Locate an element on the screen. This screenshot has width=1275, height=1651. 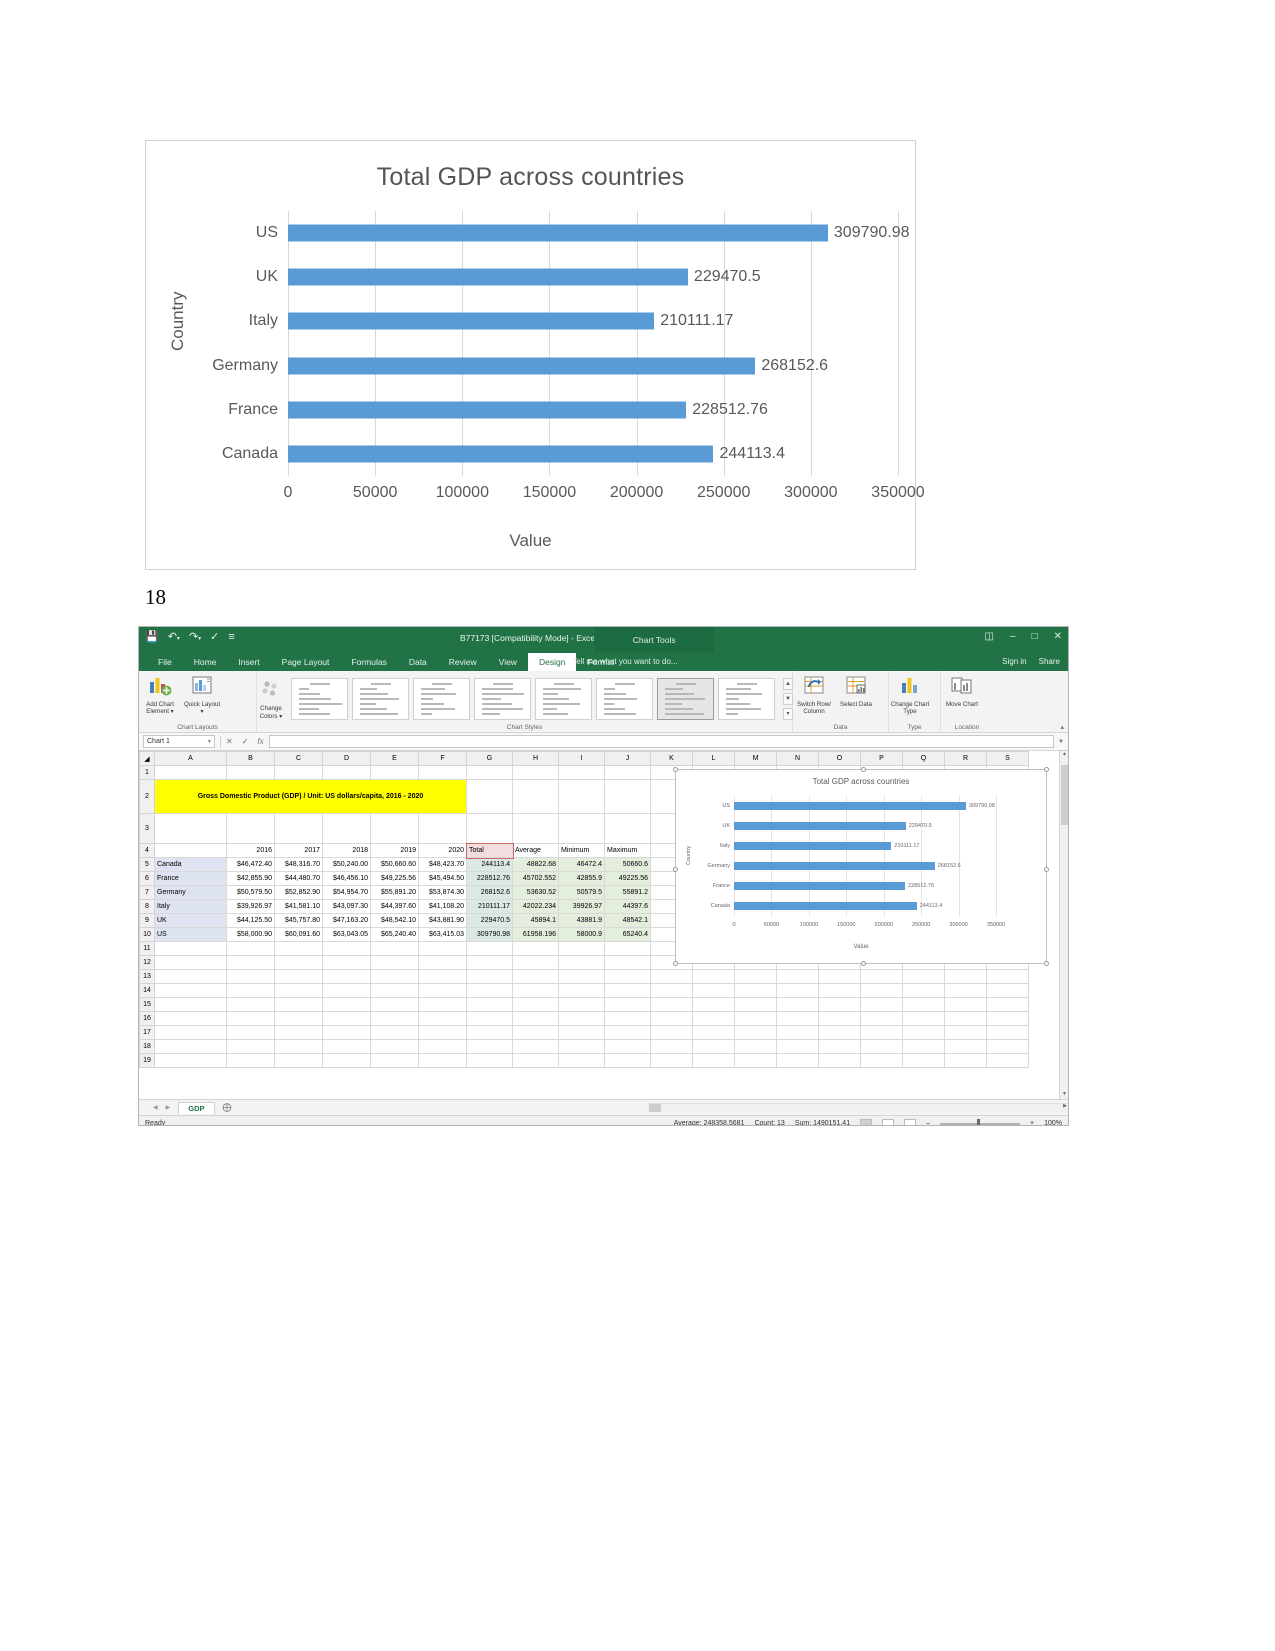
header-cell-average: Average is located at coordinates (535, 850).